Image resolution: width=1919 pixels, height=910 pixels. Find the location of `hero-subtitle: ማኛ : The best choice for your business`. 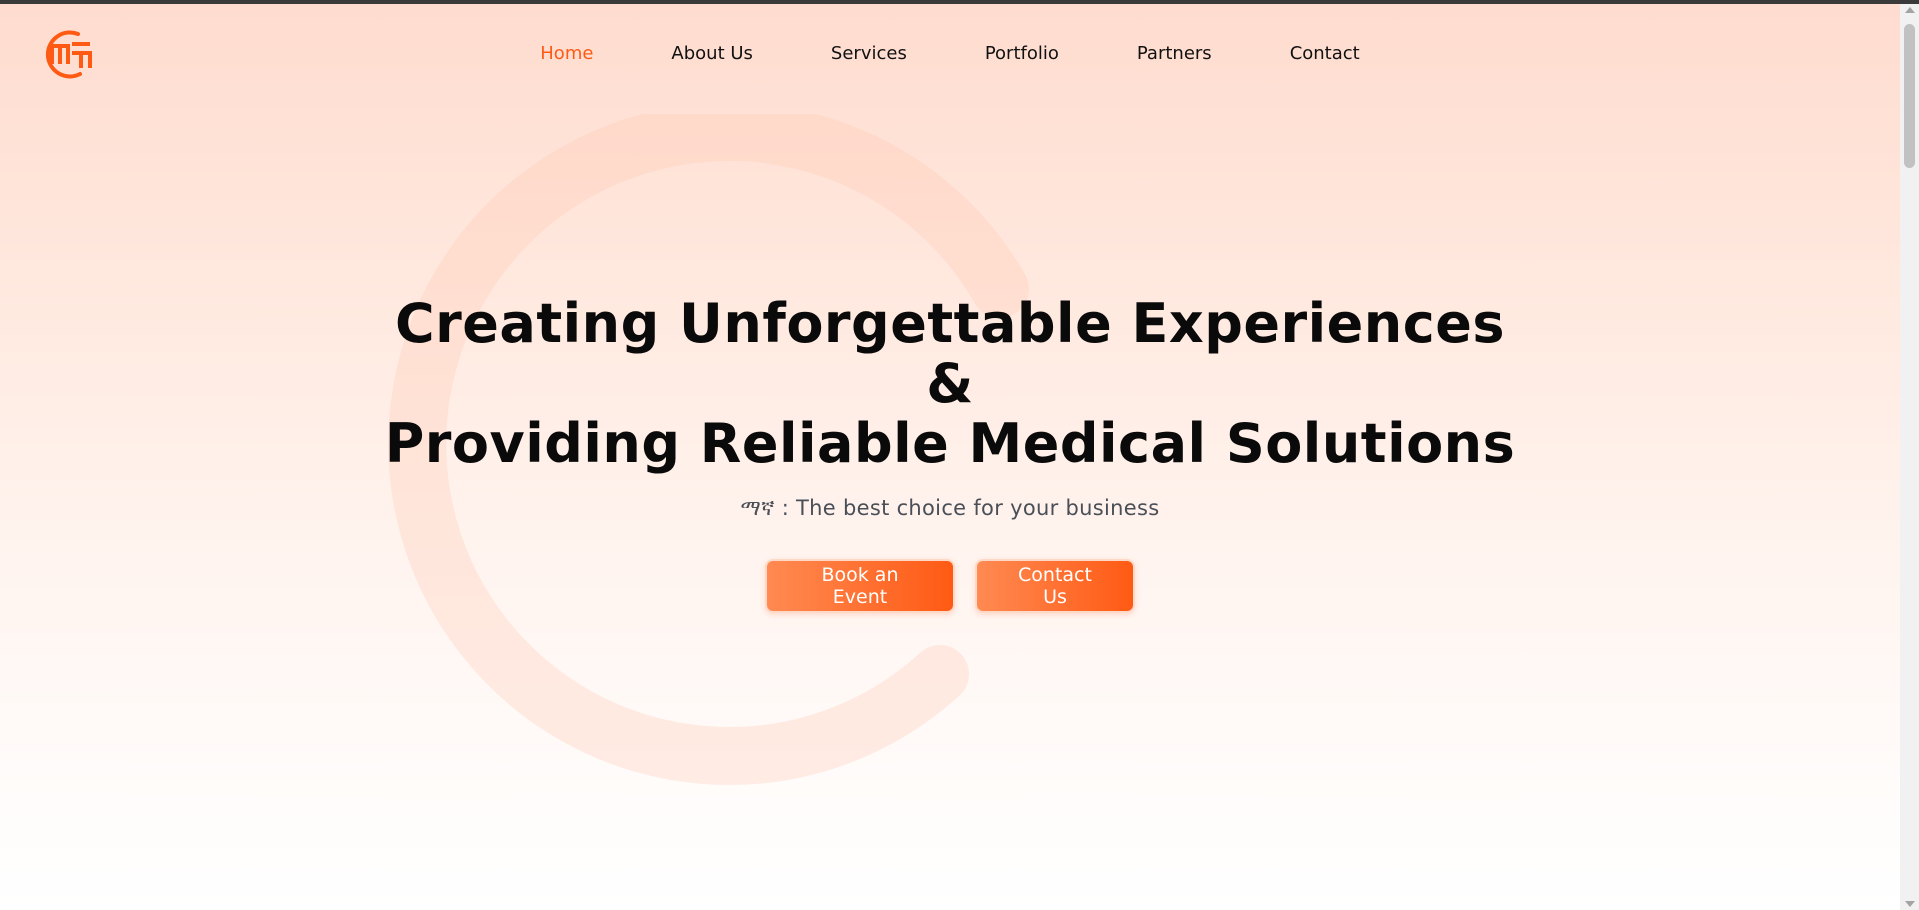

hero-subtitle: ማኛ : The best choice for your business is located at coordinates (950, 508).